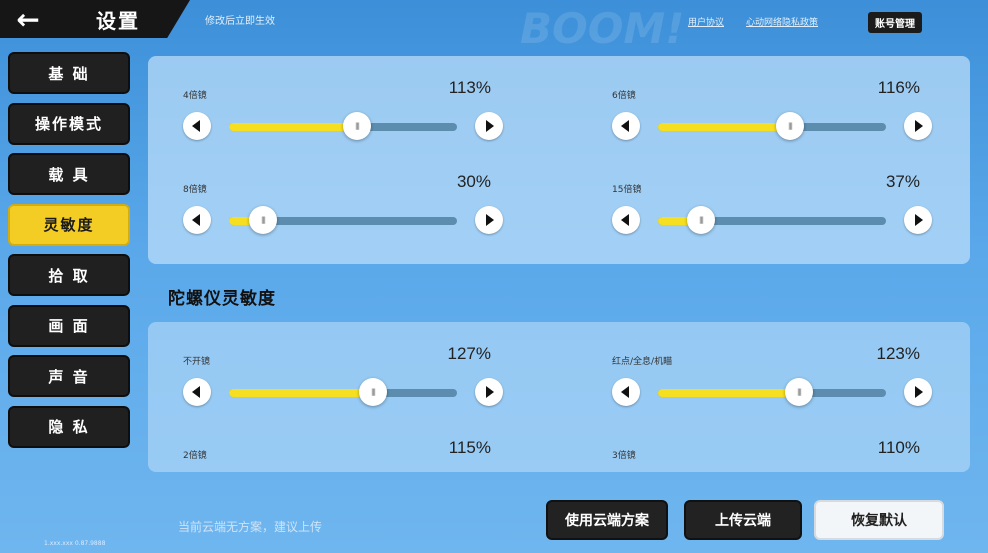 Image resolution: width=988 pixels, height=553 pixels. What do you see at coordinates (69, 174) in the screenshot?
I see `sidebar-item-vehicle: 载 具` at bounding box center [69, 174].